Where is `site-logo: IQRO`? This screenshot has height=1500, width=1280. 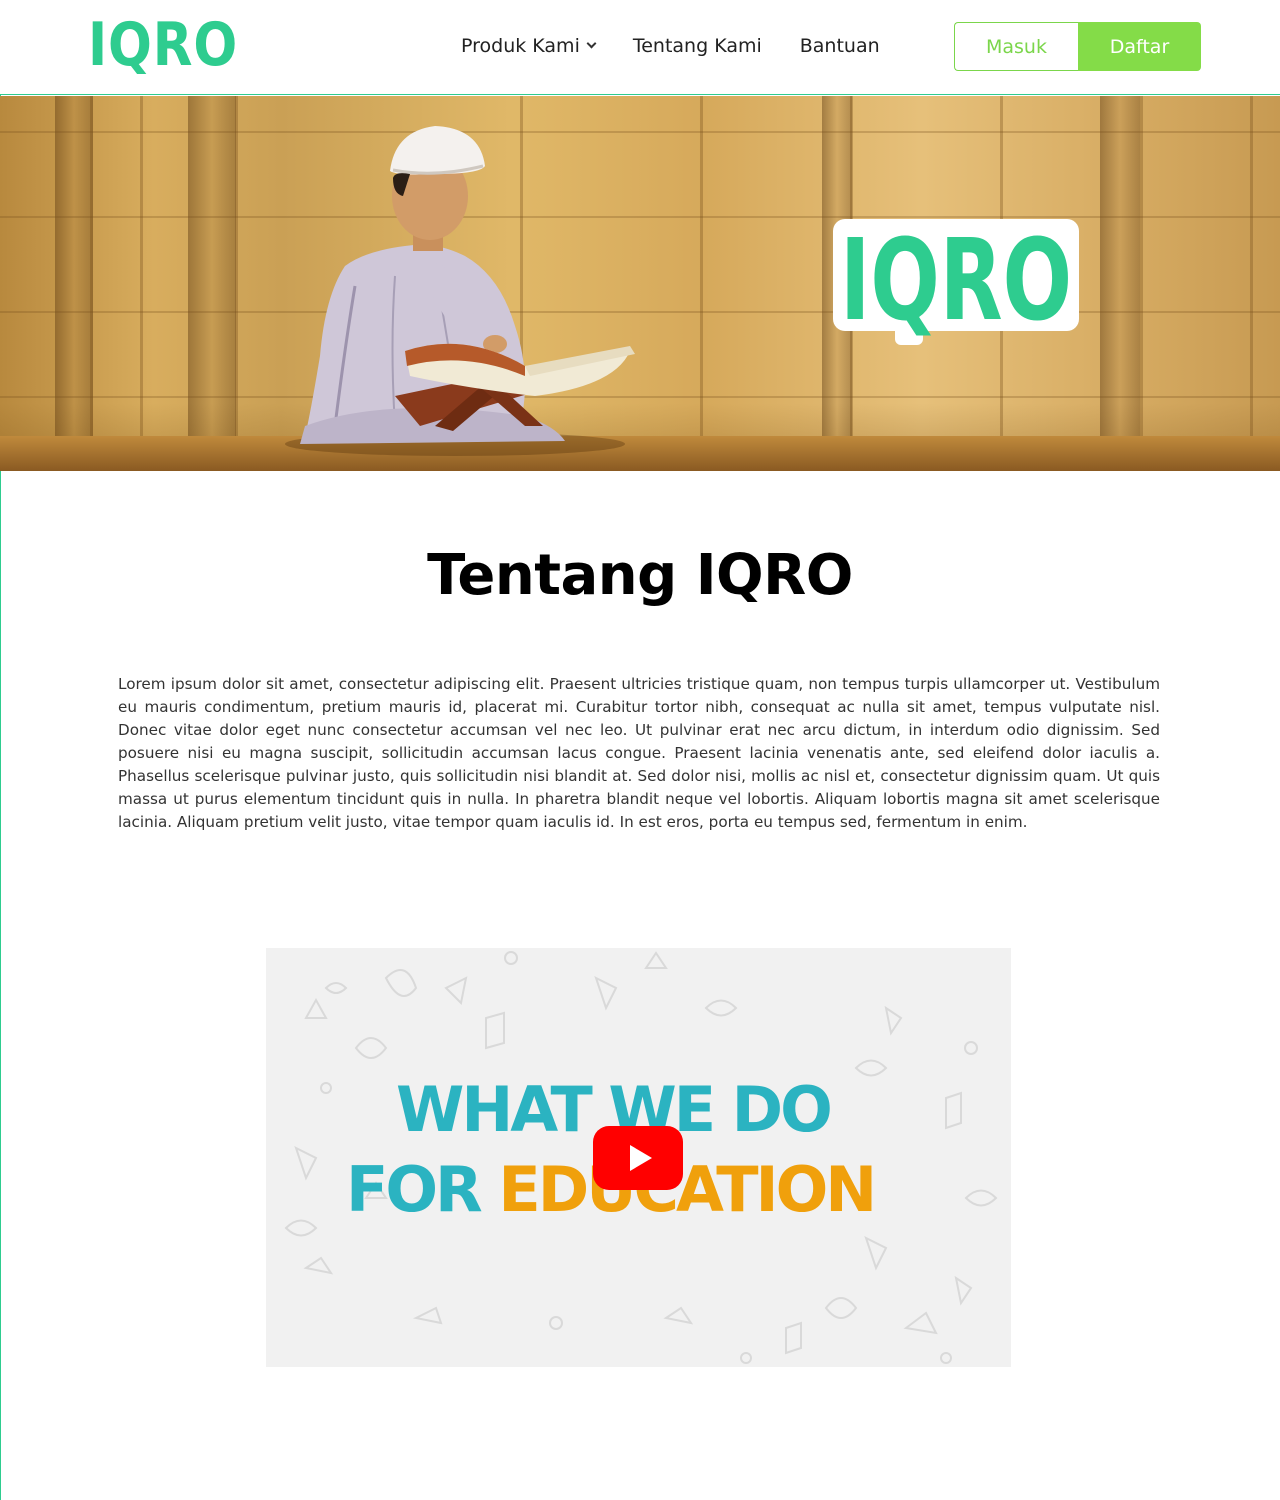 site-logo: IQRO is located at coordinates (163, 45).